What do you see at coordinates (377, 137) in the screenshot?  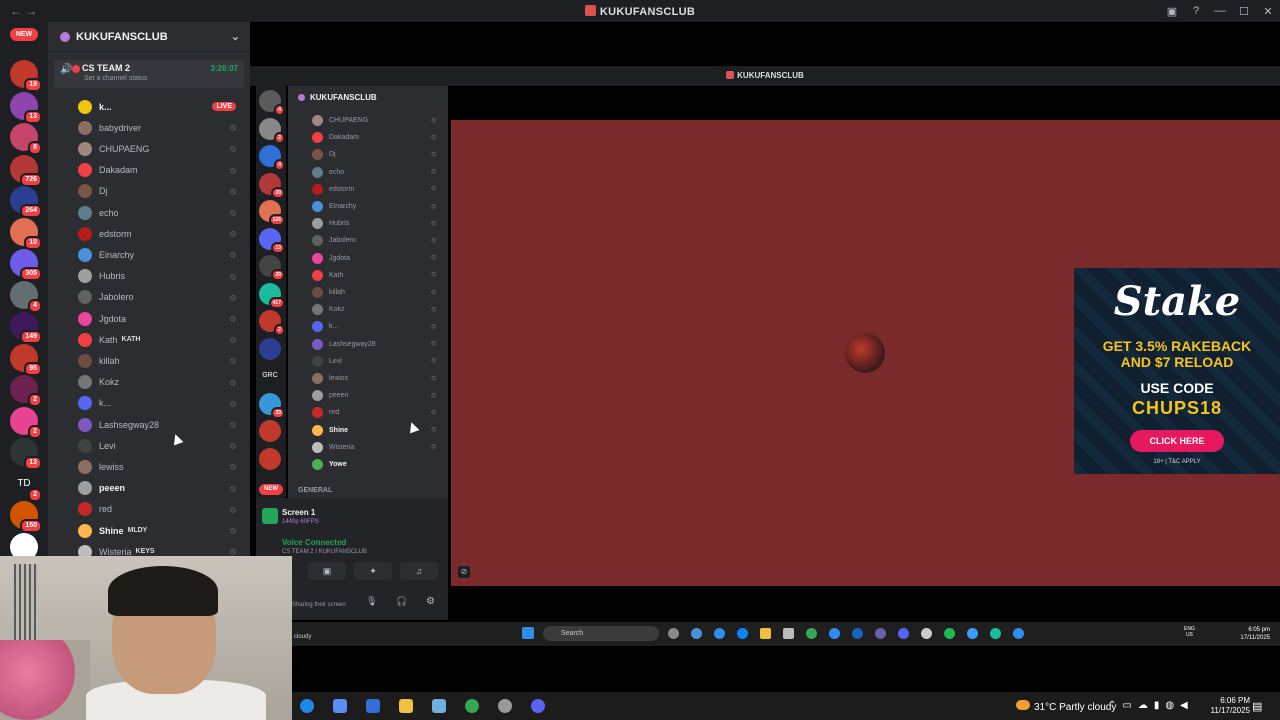 I see `inner-voice-member: Dakadam ⦸` at bounding box center [377, 137].